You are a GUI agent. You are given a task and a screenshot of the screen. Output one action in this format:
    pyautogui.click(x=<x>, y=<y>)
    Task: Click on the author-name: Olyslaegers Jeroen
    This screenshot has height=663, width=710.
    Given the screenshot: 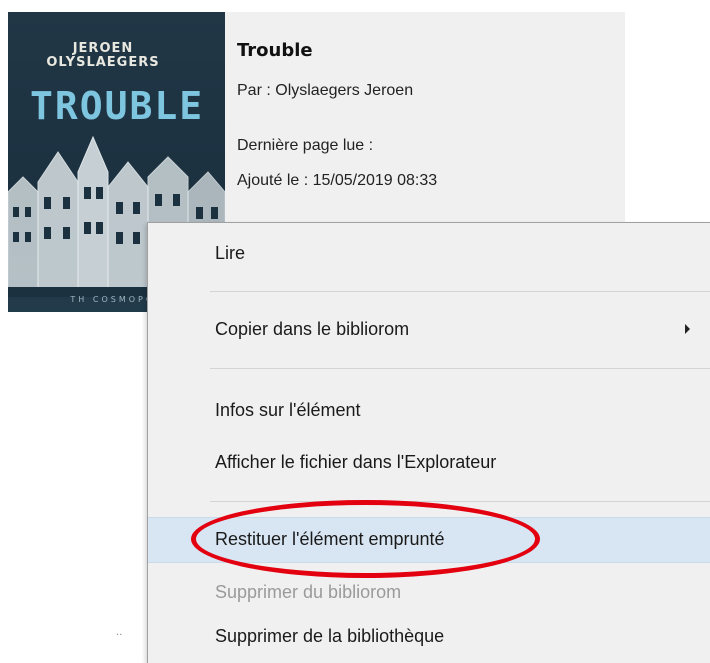 What is the action you would take?
    pyautogui.click(x=344, y=90)
    